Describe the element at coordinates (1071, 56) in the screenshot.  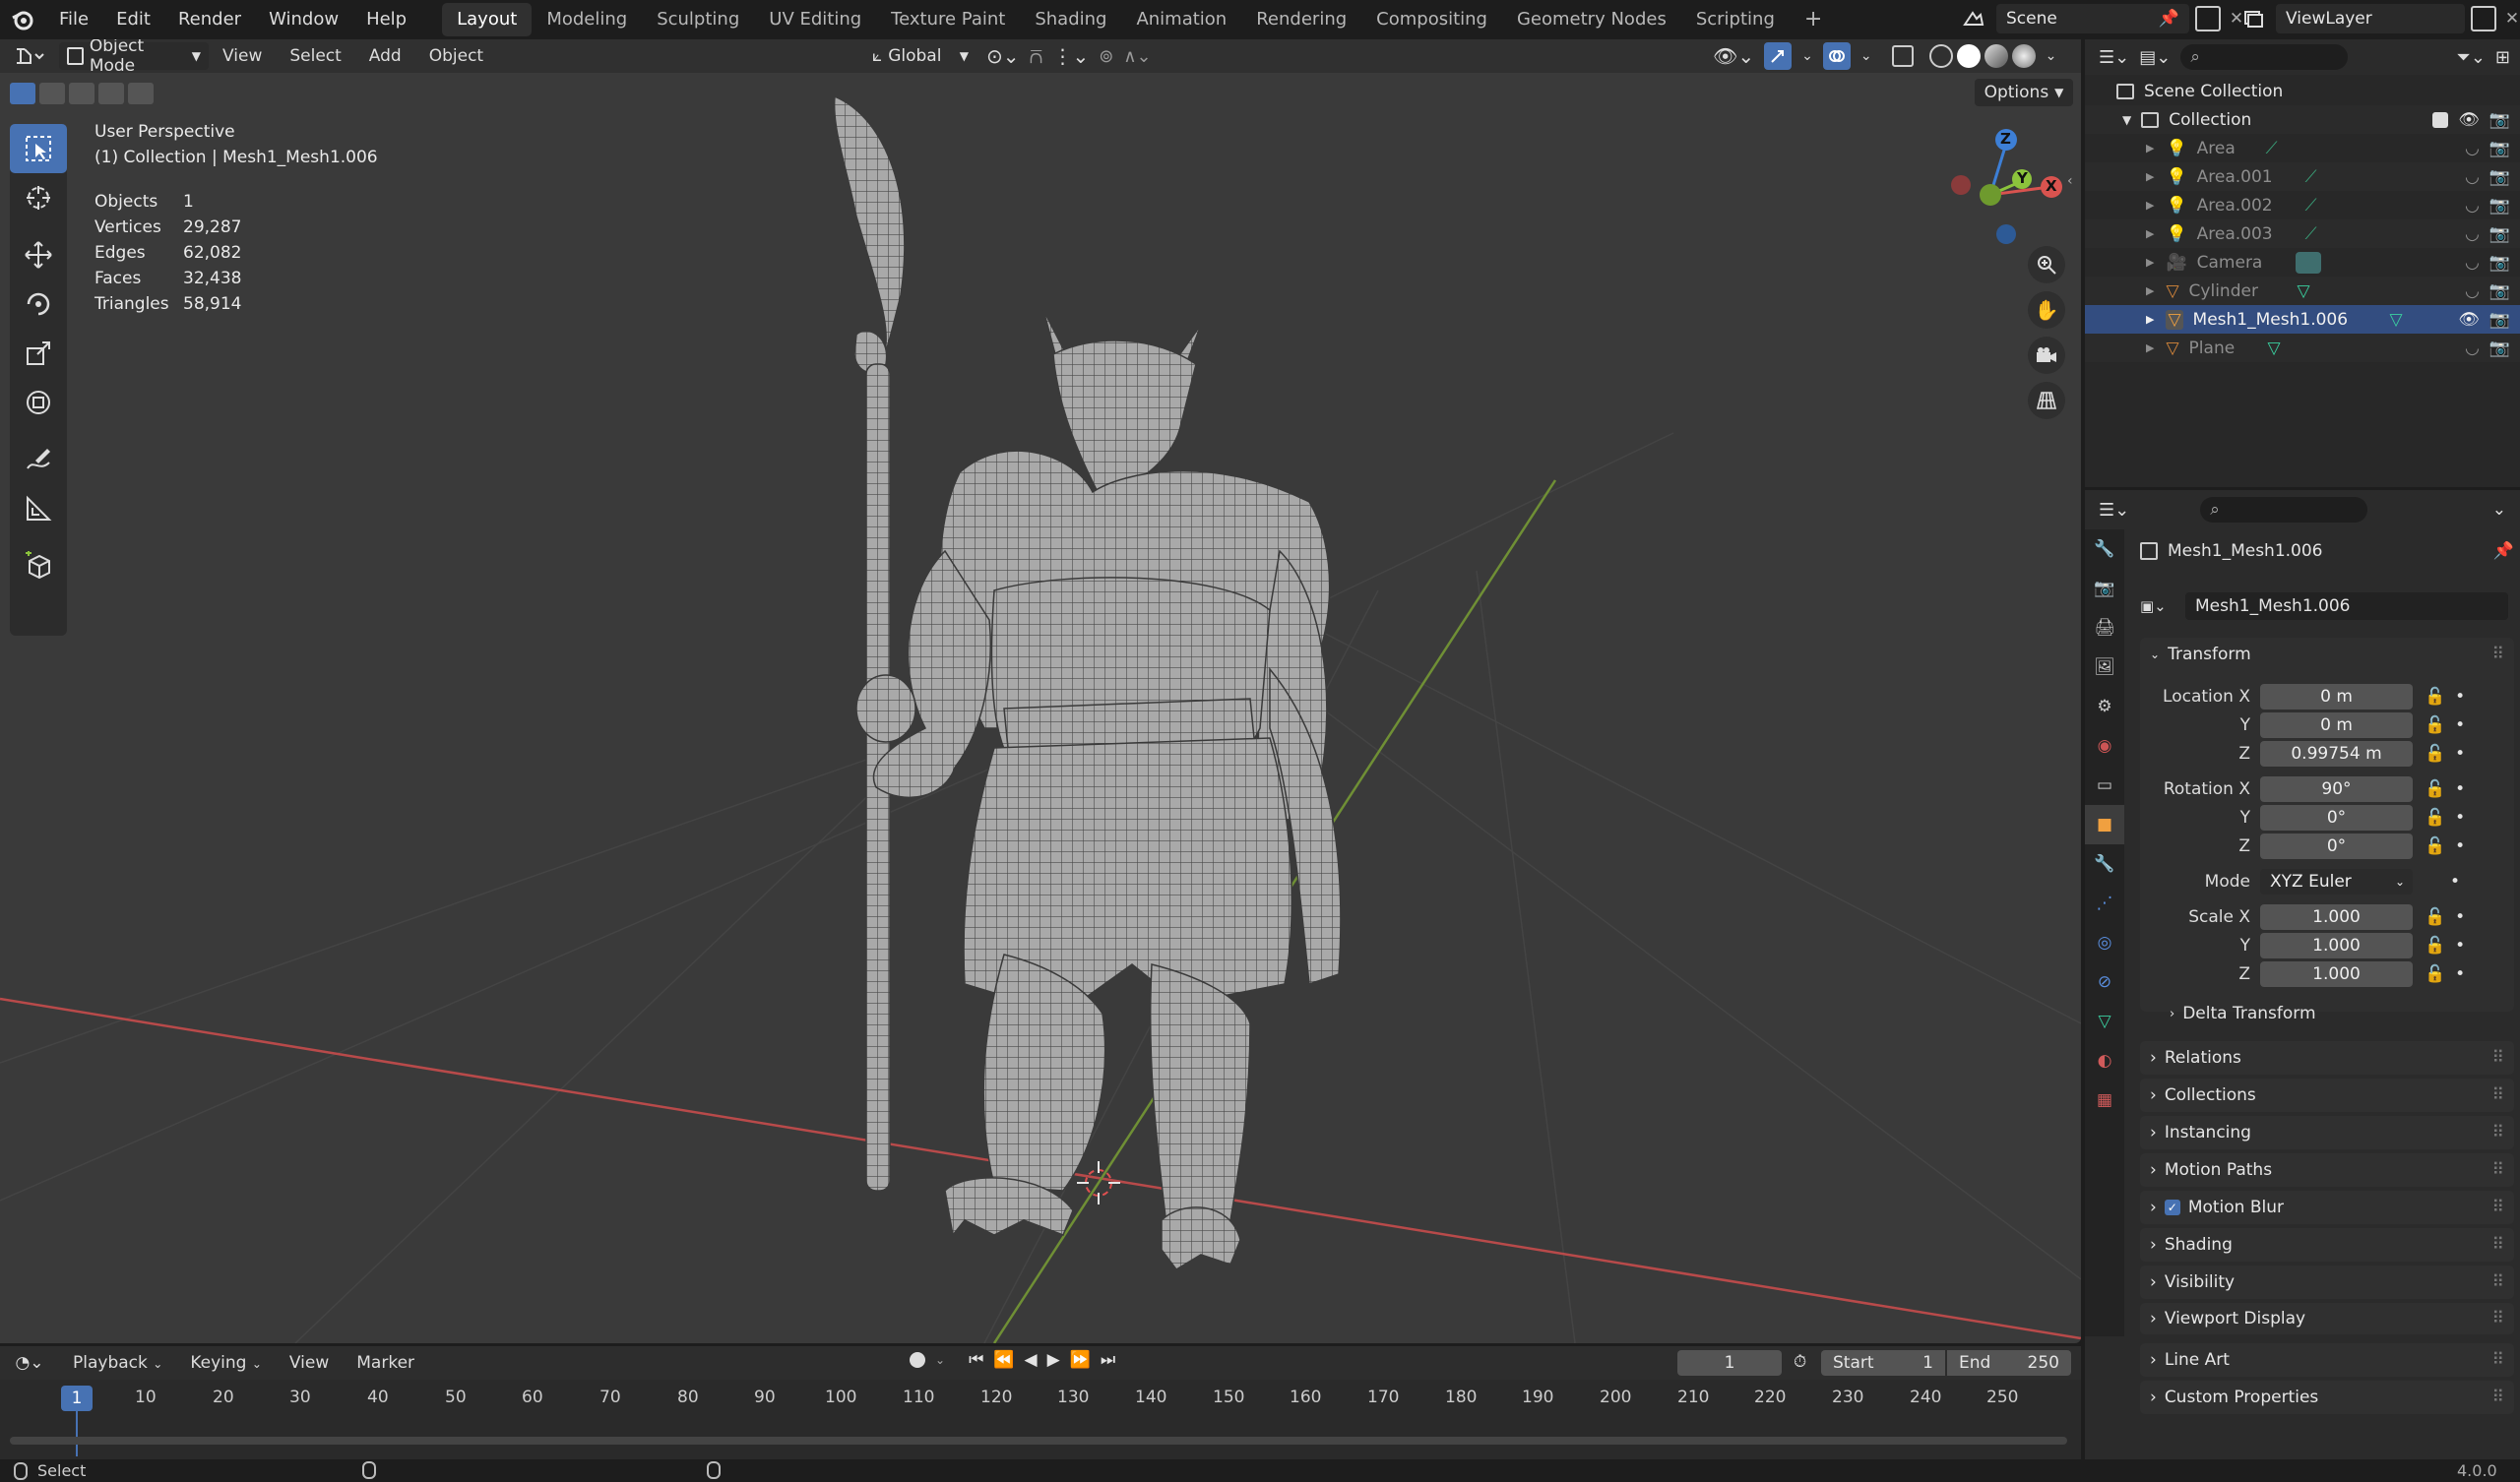
I see `snap-target-icon: ⋮⌄` at that location.